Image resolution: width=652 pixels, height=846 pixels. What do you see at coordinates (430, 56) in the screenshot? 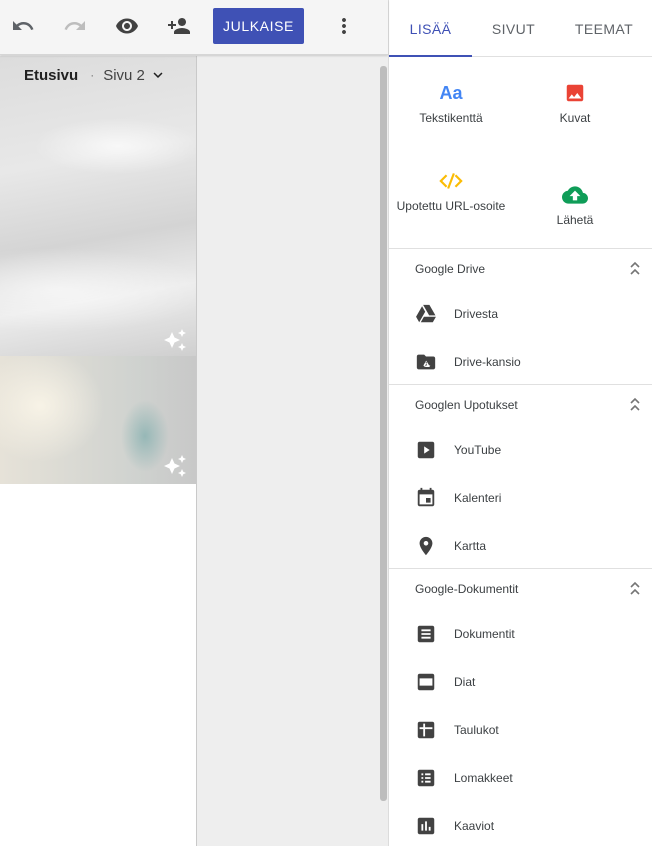
I see `active-tab-indicator` at bounding box center [430, 56].